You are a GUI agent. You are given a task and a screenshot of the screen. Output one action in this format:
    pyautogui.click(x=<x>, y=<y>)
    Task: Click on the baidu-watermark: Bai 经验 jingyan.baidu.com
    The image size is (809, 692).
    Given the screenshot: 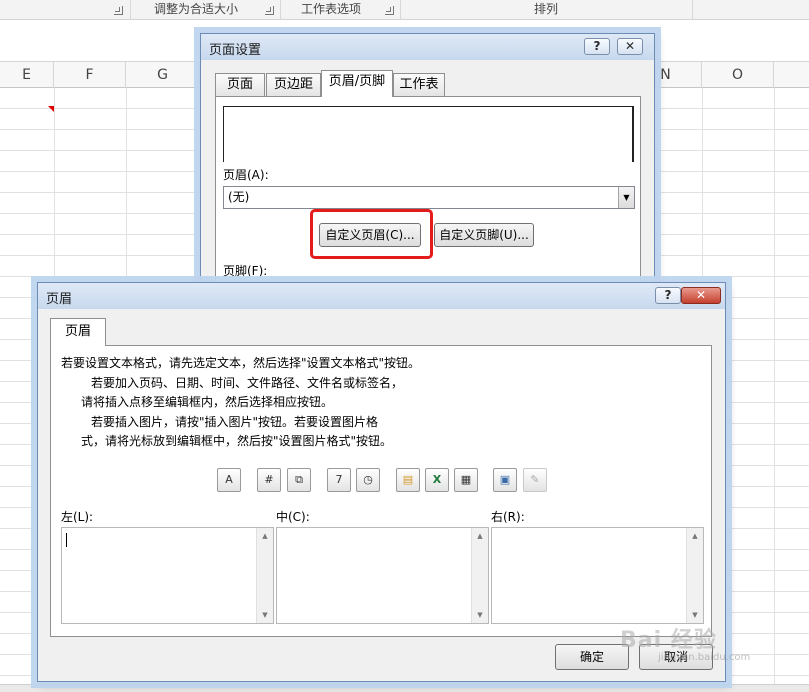 What is the action you would take?
    pyautogui.click(x=692, y=642)
    